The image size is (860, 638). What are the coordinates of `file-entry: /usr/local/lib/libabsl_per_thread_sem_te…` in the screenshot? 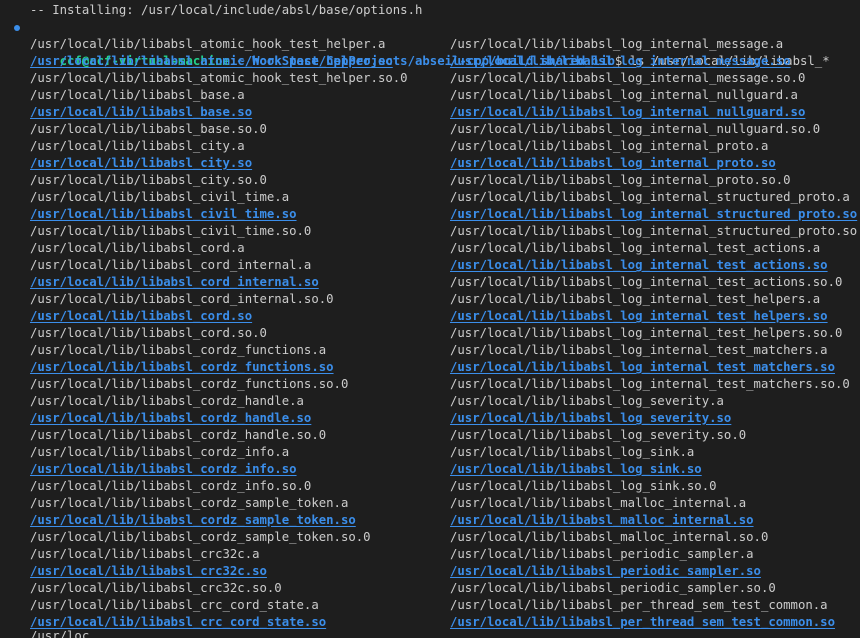 It's located at (639, 605).